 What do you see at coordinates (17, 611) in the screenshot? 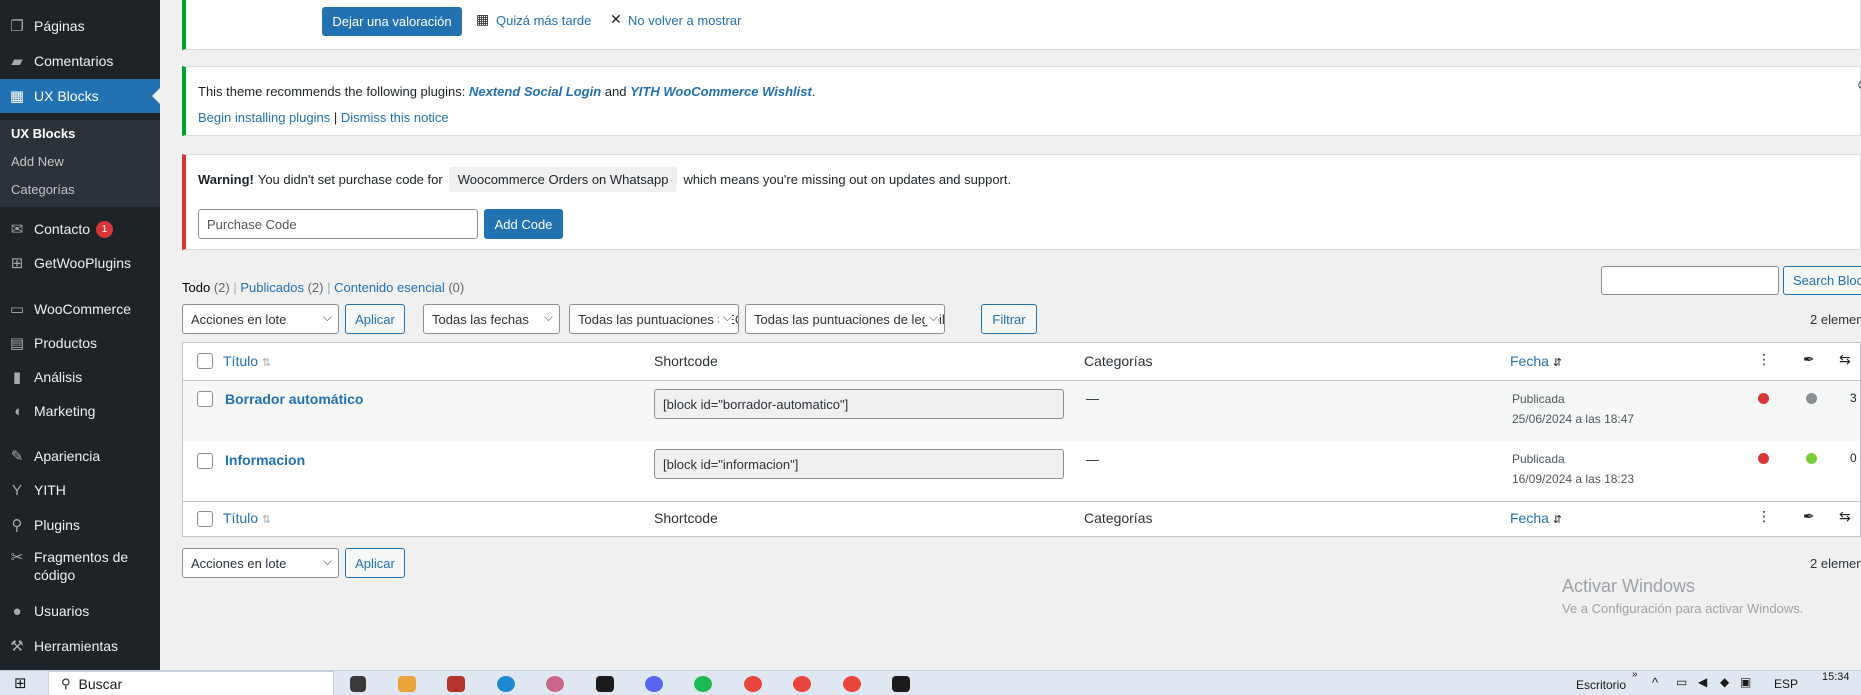
I see `user-icon: ●` at bounding box center [17, 611].